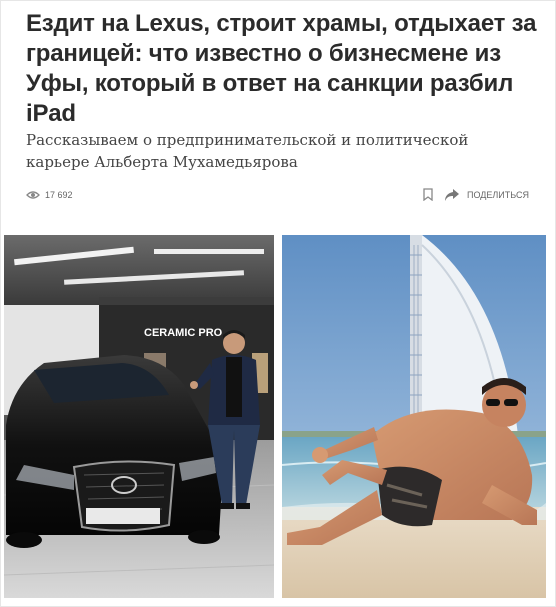 The height and width of the screenshot is (607, 556). What do you see at coordinates (277, 196) in the screenshot?
I see `article-meta-bar: 17 692 ПОДЕЛИТЬСЯ` at bounding box center [277, 196].